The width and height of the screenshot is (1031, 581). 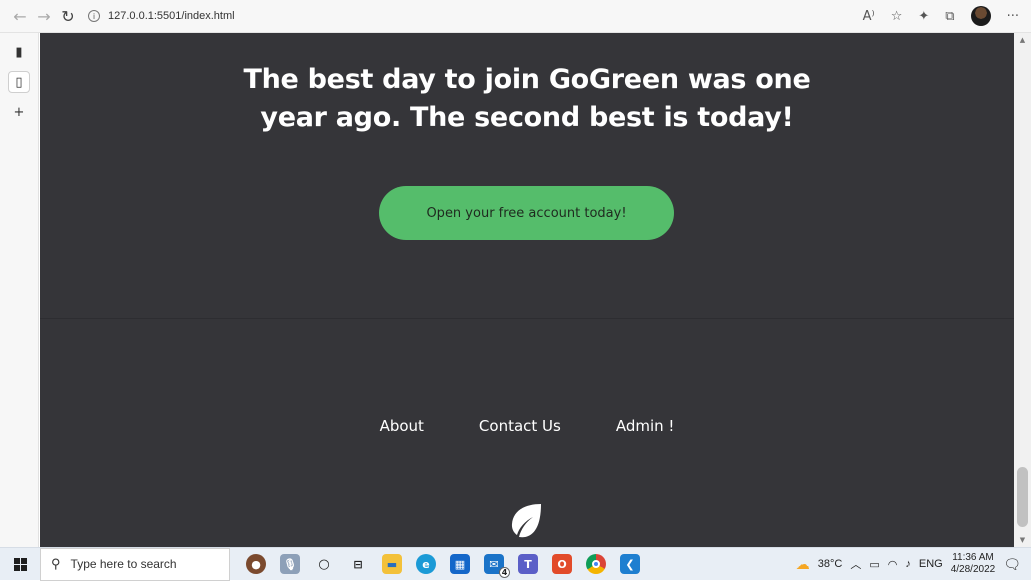 I want to click on profile-avatar, so click(x=980, y=16).